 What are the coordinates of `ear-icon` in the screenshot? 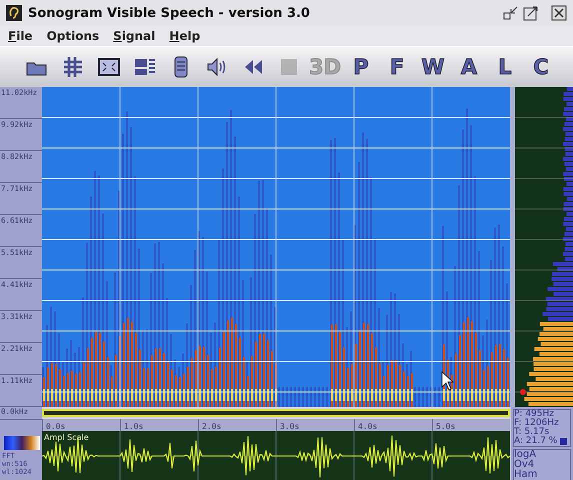 It's located at (14, 13).